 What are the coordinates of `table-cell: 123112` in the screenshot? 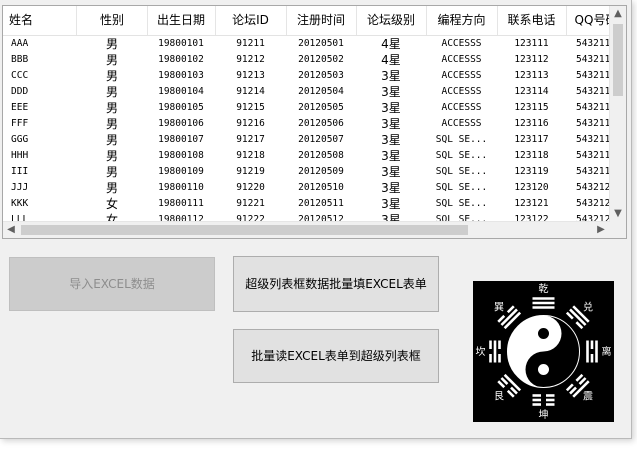 It's located at (531, 59).